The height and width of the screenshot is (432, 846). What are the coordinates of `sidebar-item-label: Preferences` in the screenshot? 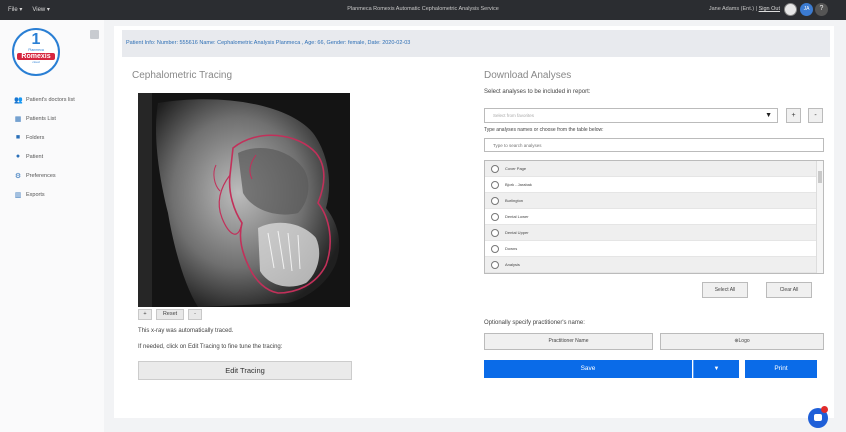 It's located at (41, 175).